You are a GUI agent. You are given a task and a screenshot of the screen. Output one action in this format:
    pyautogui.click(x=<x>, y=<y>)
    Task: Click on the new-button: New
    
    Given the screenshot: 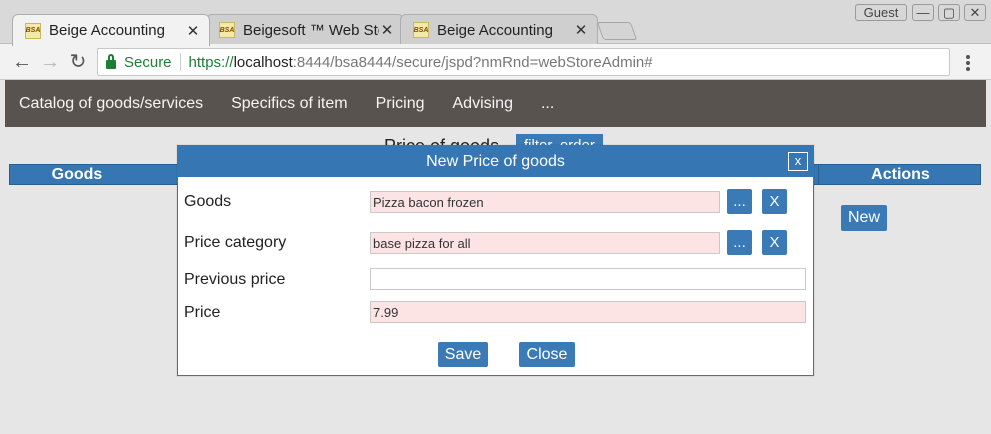 What is the action you would take?
    pyautogui.click(x=864, y=218)
    